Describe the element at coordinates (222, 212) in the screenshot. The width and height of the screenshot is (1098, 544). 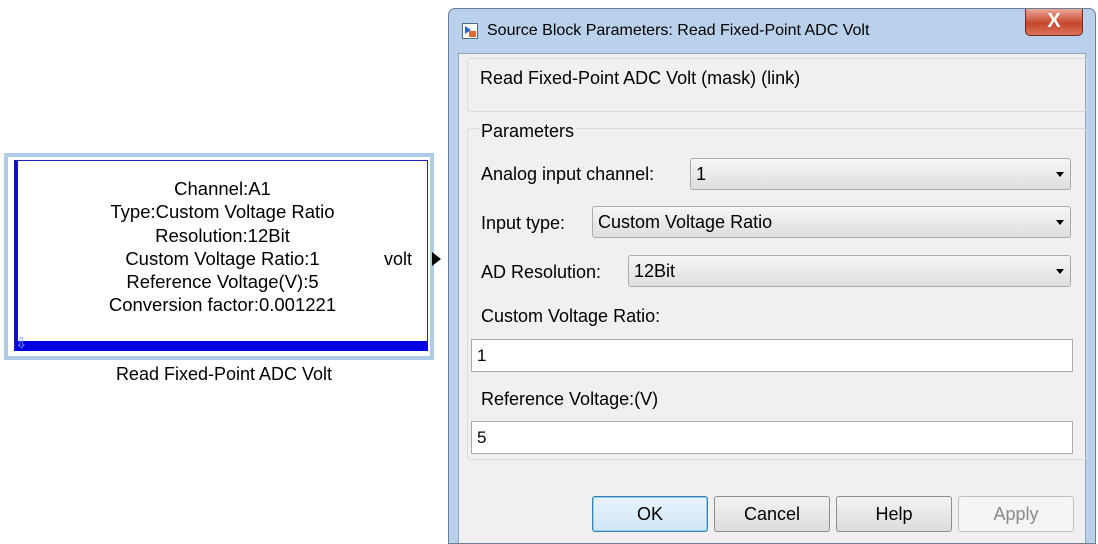
I see `block-line-type: Type:Custom Voltage Ratio` at that location.